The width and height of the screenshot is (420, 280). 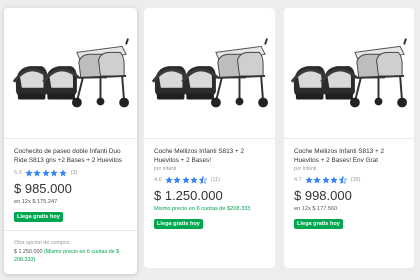 What do you see at coordinates (355, 179) in the screenshot?
I see `review-count: (39)` at bounding box center [355, 179].